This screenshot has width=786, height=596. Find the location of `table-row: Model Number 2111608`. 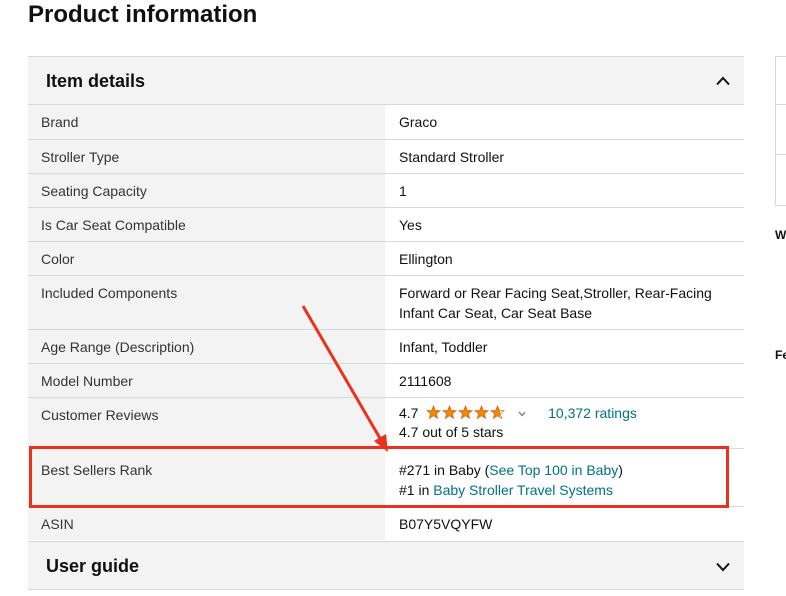

table-row: Model Number 2111608 is located at coordinates (386, 380).